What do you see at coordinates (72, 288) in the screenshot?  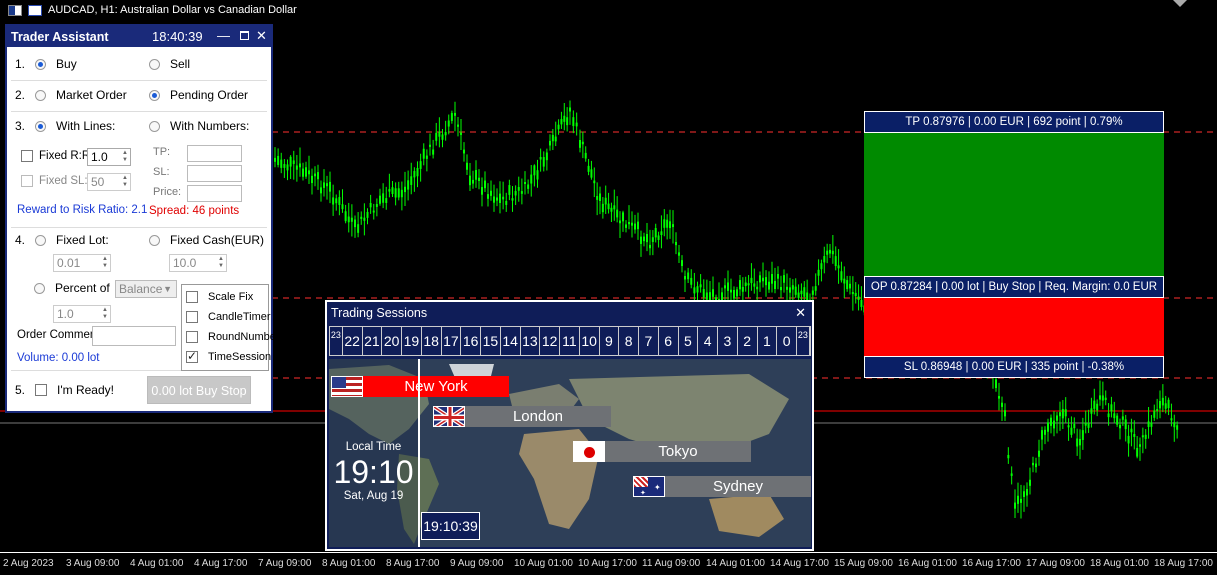 I see `percent-of-option: Percent of` at bounding box center [72, 288].